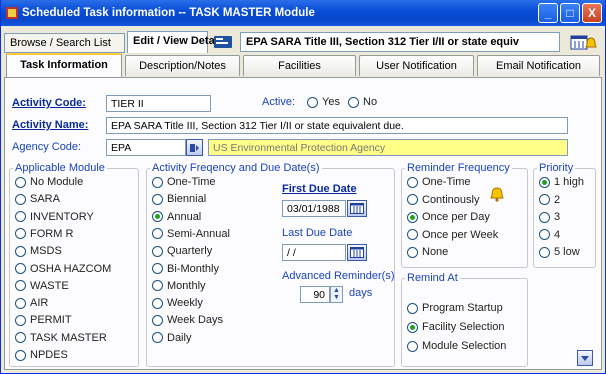  What do you see at coordinates (456, 327) in the screenshot?
I see `remind_at-option: Facility Selection` at bounding box center [456, 327].